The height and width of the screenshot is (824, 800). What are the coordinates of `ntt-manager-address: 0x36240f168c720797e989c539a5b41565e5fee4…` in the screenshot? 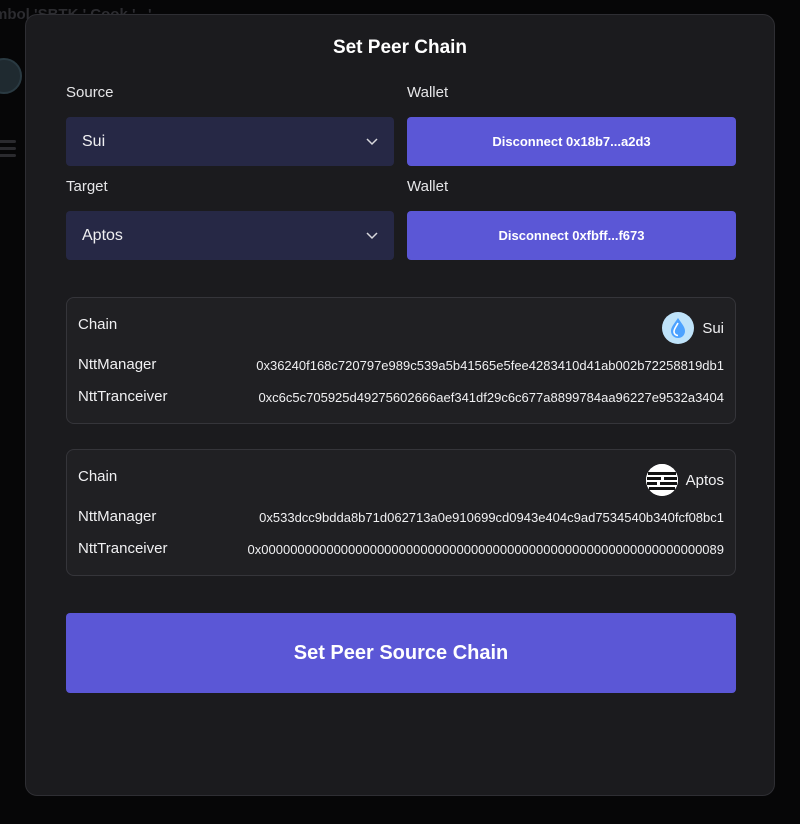 It's located at (490, 365).